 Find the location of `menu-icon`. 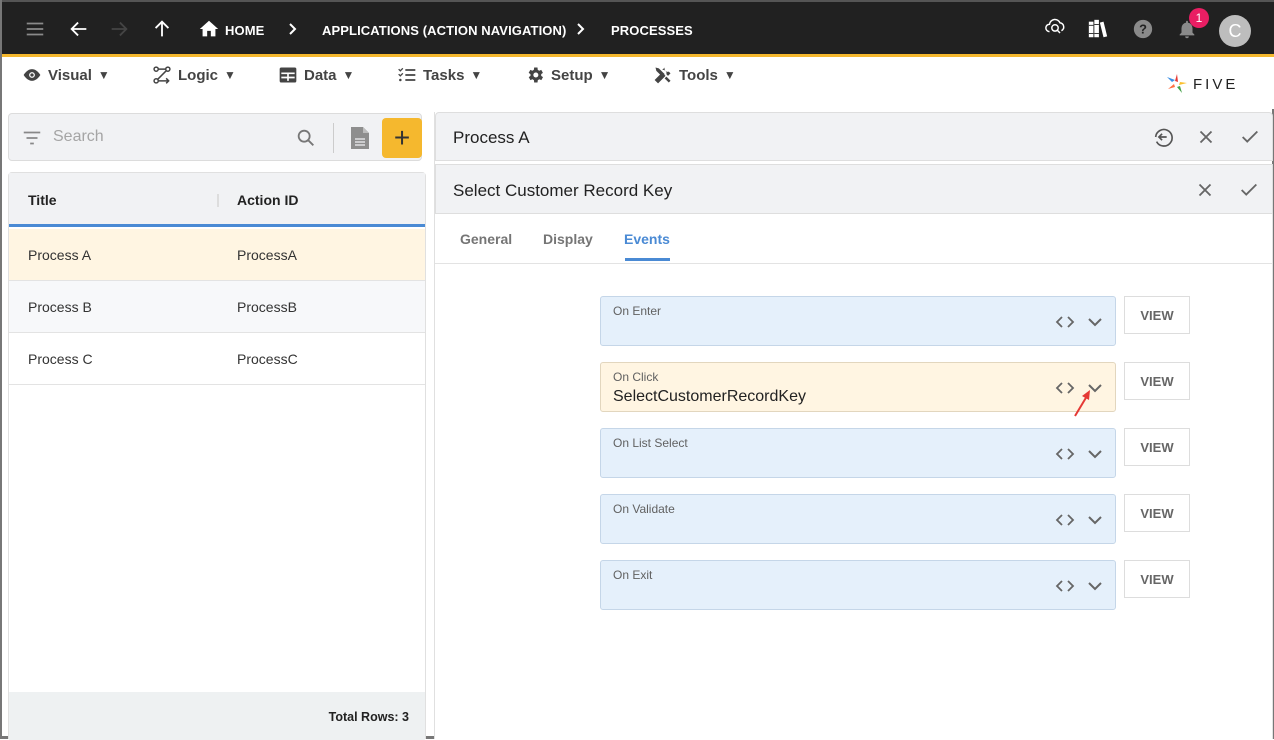

menu-icon is located at coordinates (35, 29).